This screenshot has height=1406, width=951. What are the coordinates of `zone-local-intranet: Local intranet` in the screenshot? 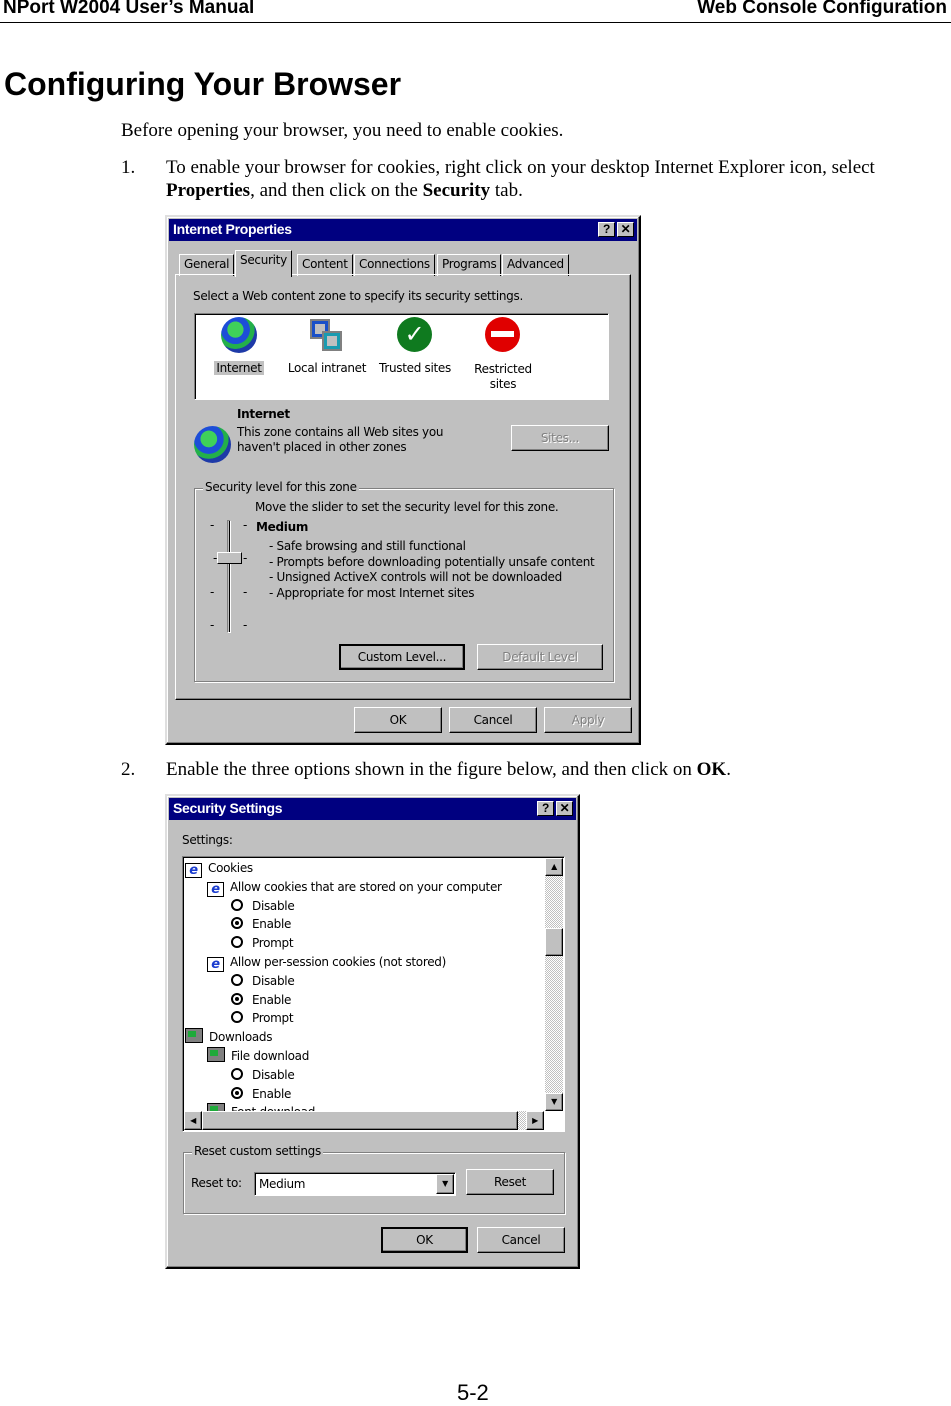 It's located at (327, 346).